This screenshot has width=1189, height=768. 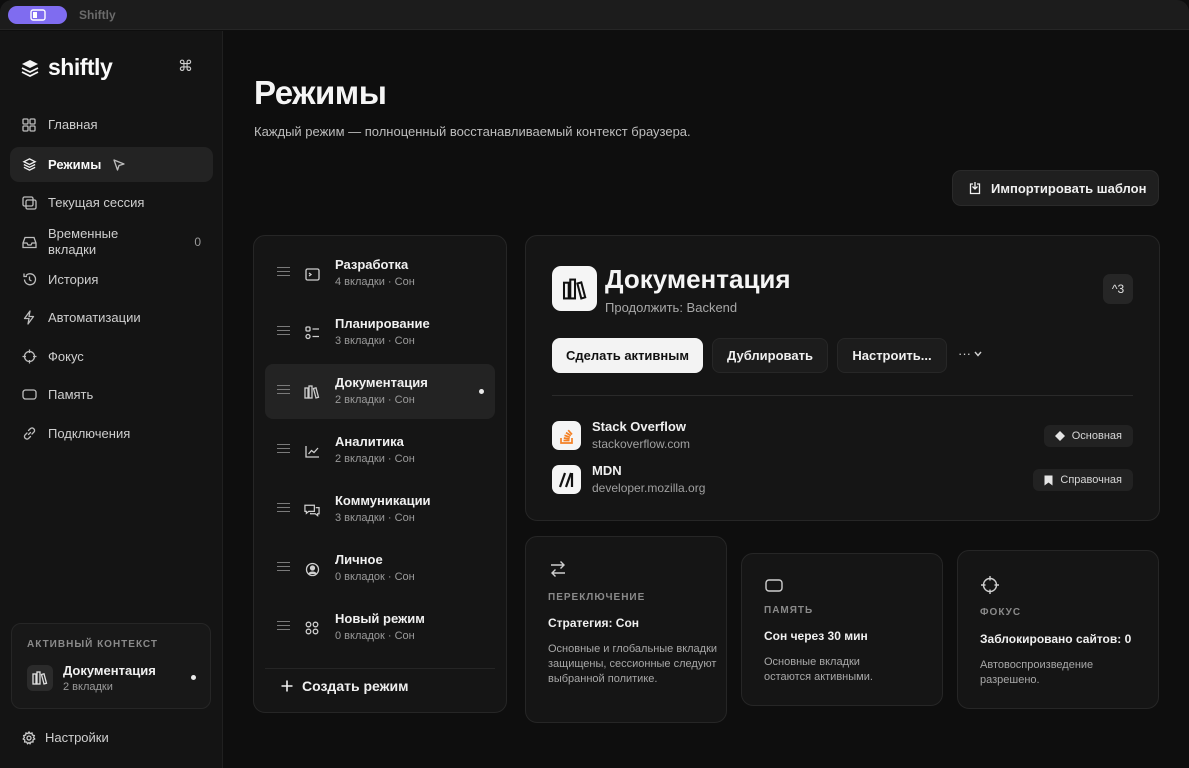 What do you see at coordinates (29, 318) in the screenshot?
I see `bolt-icon` at bounding box center [29, 318].